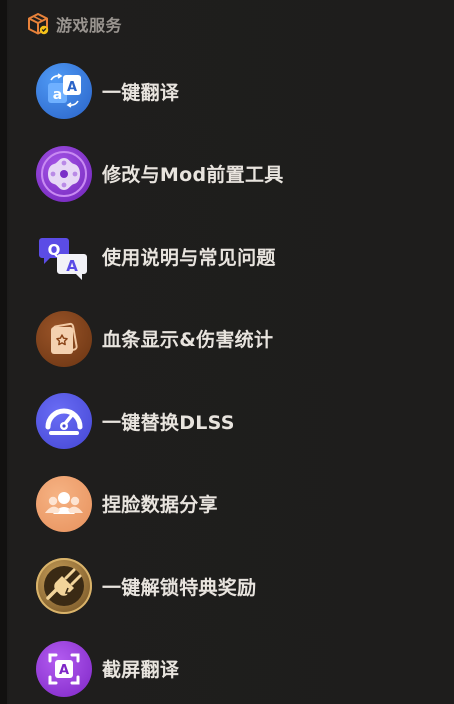 The image size is (454, 704). I want to click on qa-icon: Q A, so click(64, 256).